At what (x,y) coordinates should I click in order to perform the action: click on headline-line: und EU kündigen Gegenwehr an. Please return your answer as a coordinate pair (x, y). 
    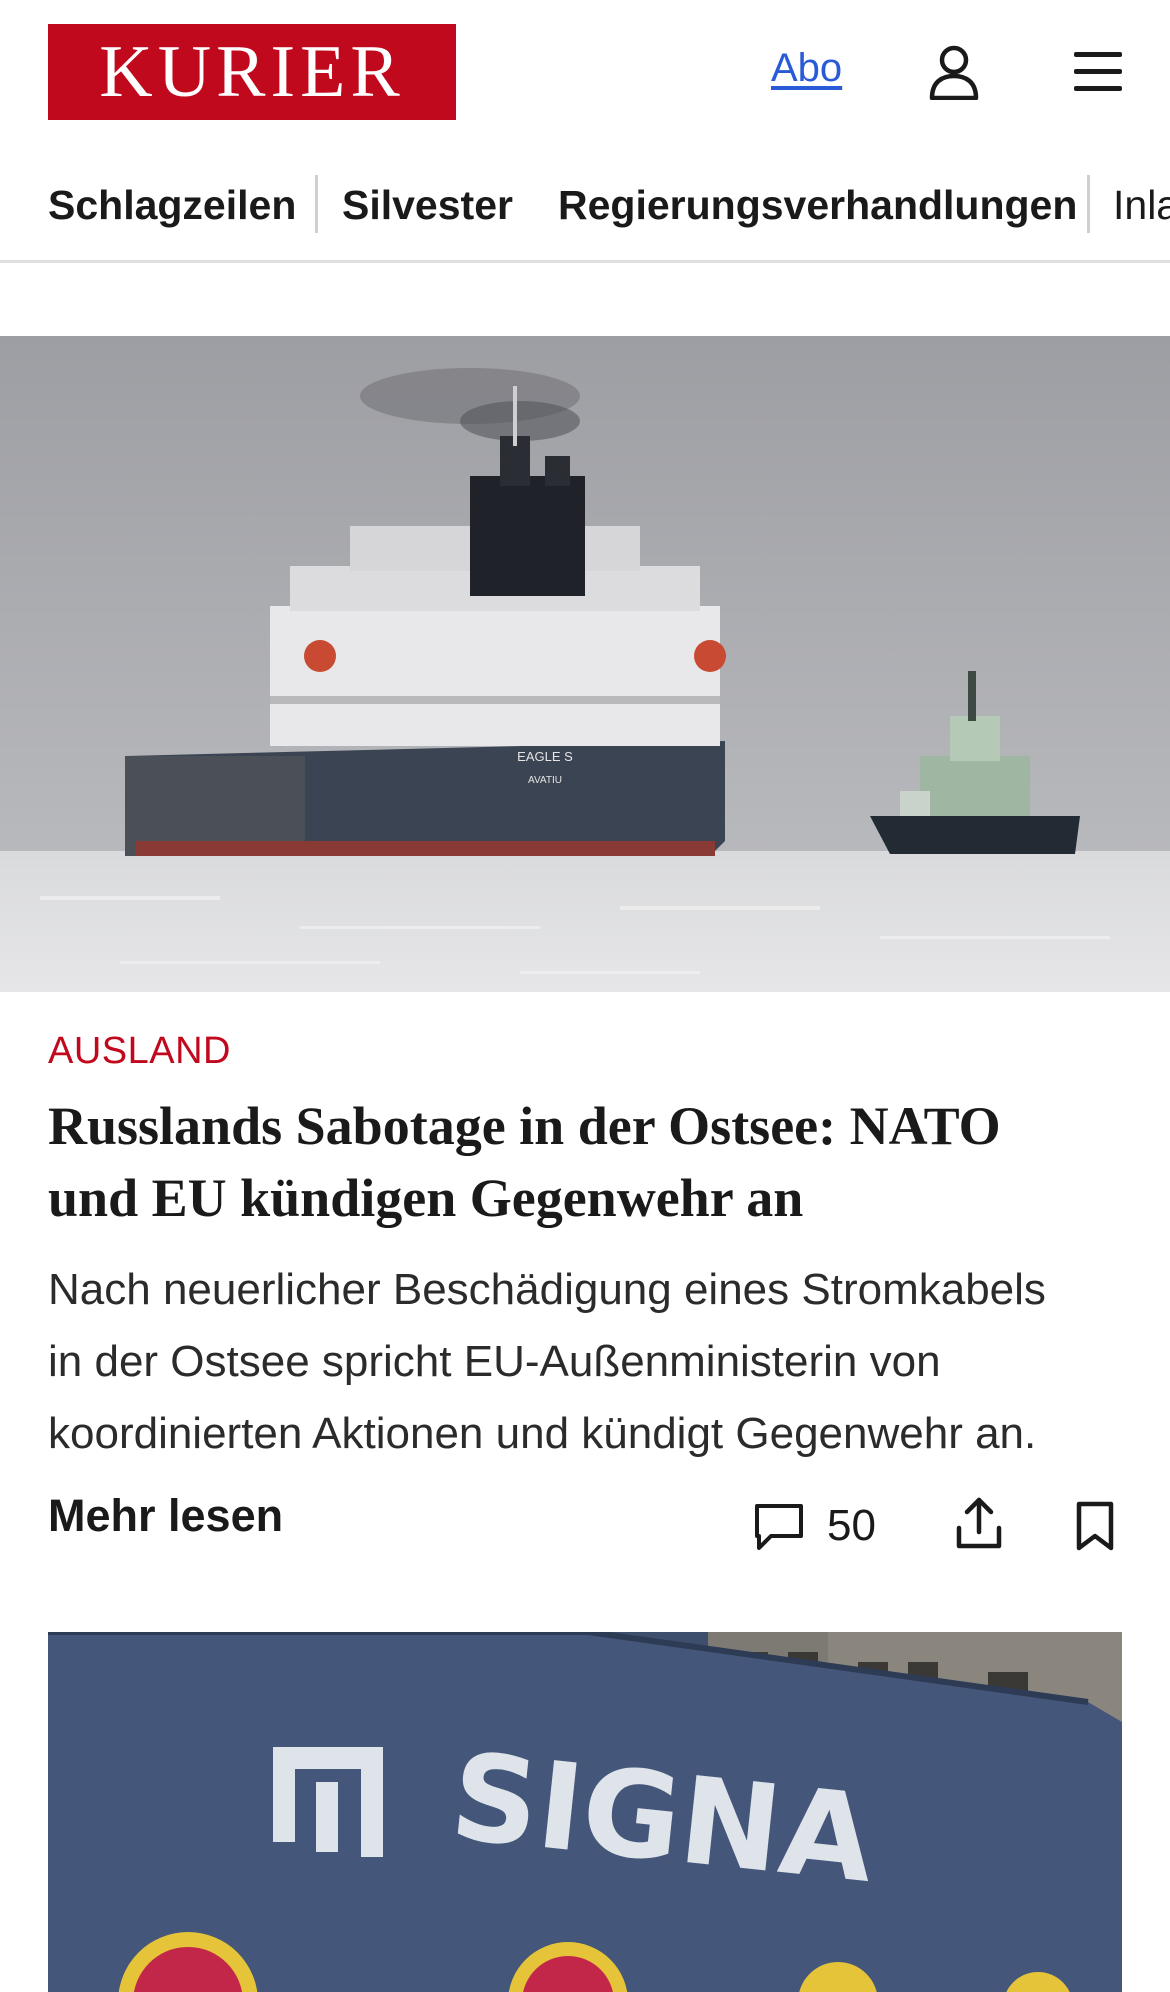
    Looking at the image, I should click on (426, 1198).